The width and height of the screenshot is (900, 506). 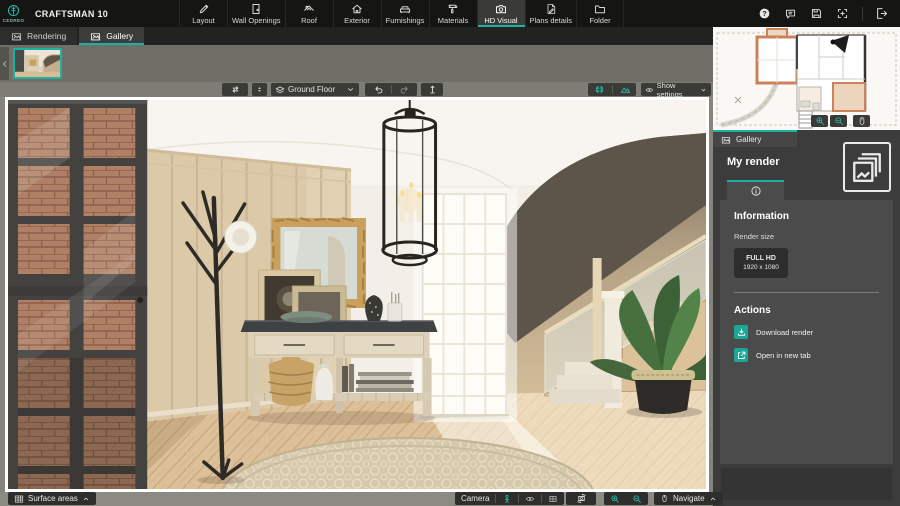 I want to click on information-heading: Information, so click(x=761, y=216).